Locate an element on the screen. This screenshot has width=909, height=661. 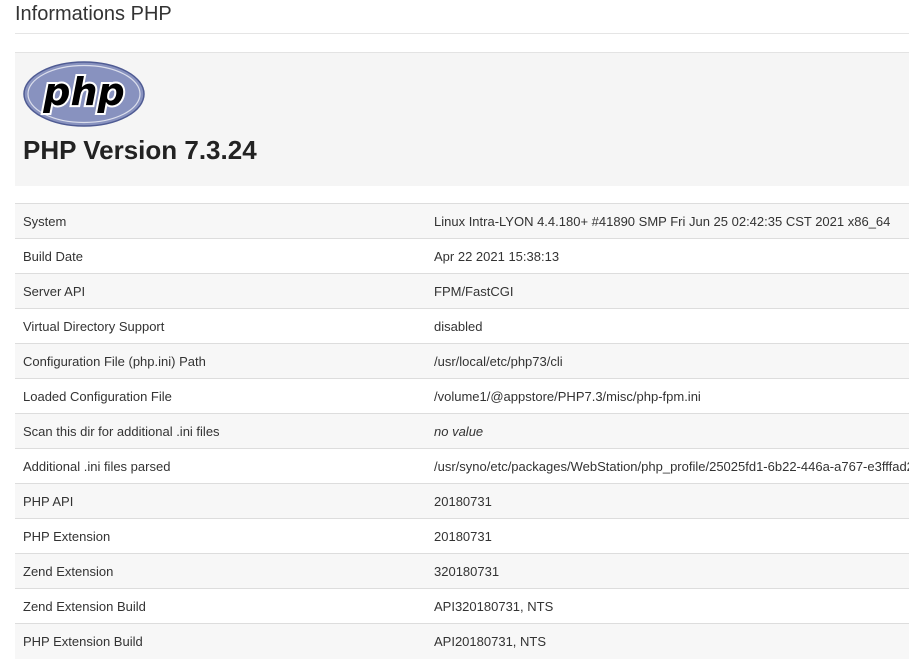
row-key: Build Date is located at coordinates (216, 256).